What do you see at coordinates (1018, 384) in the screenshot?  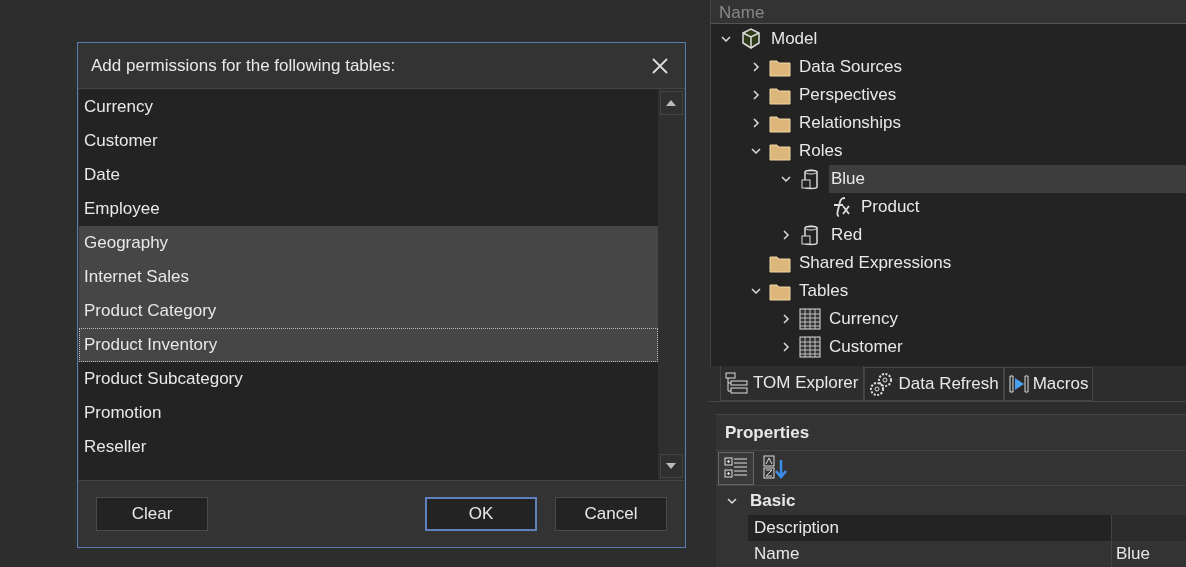 I see `play-icon` at bounding box center [1018, 384].